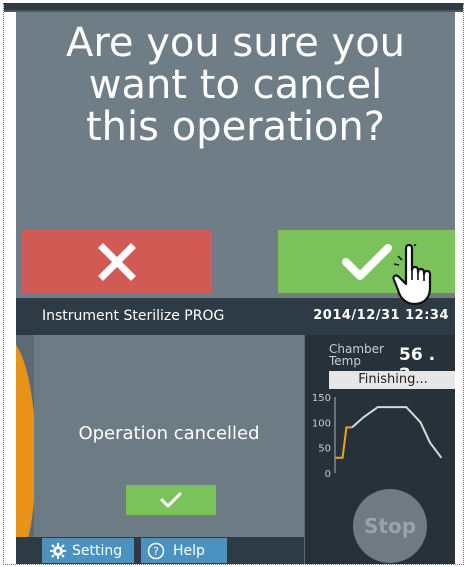 Image resolution: width=467 pixels, height=567 pixels. What do you see at coordinates (233, 7) in the screenshot?
I see `top-strip` at bounding box center [233, 7].